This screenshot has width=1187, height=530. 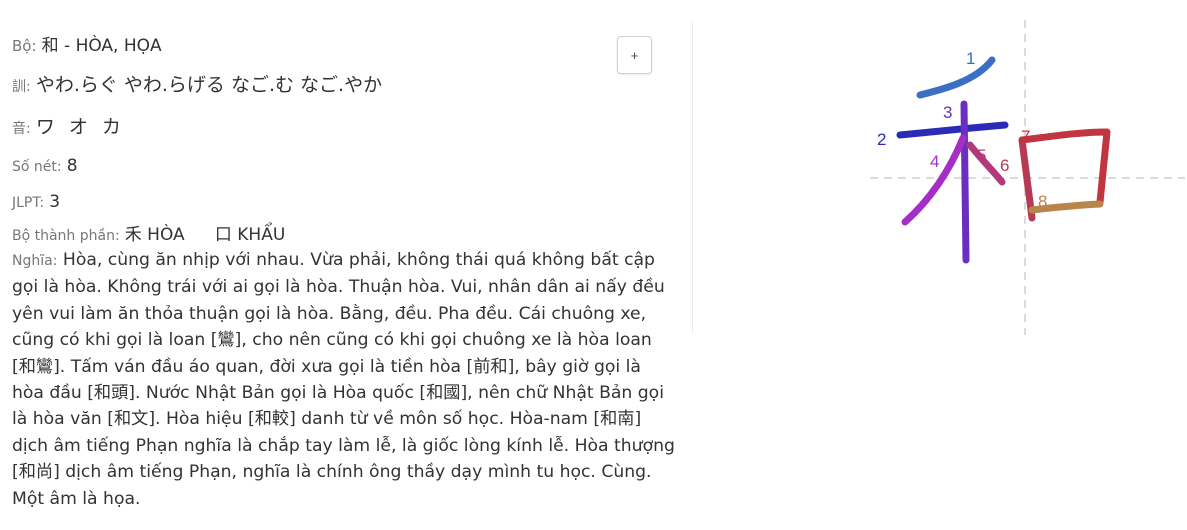 What do you see at coordinates (634, 55) in the screenshot?
I see `add-button: +` at bounding box center [634, 55].